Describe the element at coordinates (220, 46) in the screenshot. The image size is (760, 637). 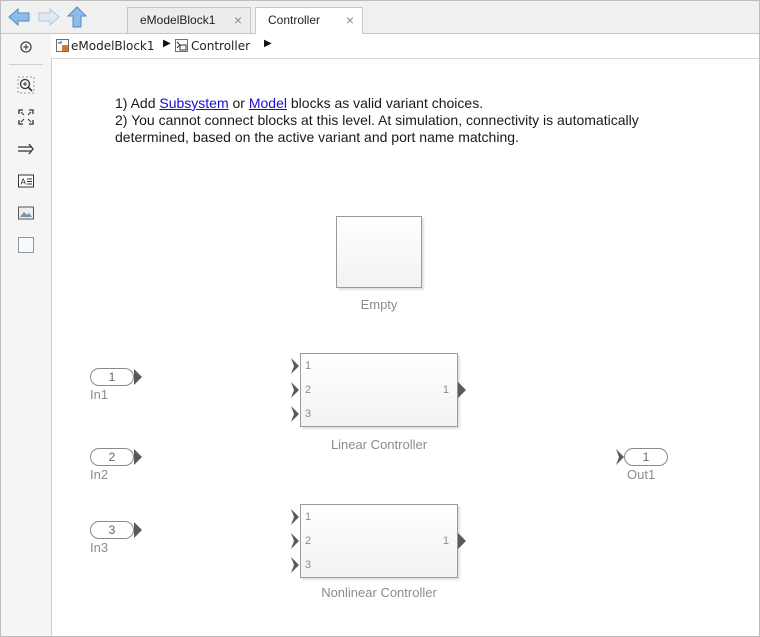
I see `breadcrumb-item-controller: Controller` at that location.